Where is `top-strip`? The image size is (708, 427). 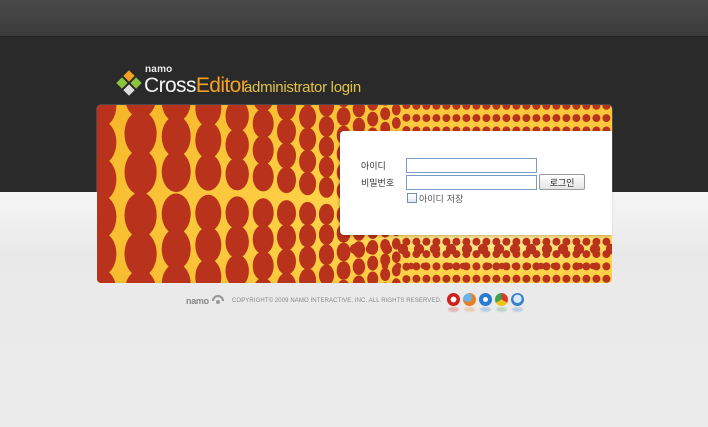
top-strip is located at coordinates (354, 18).